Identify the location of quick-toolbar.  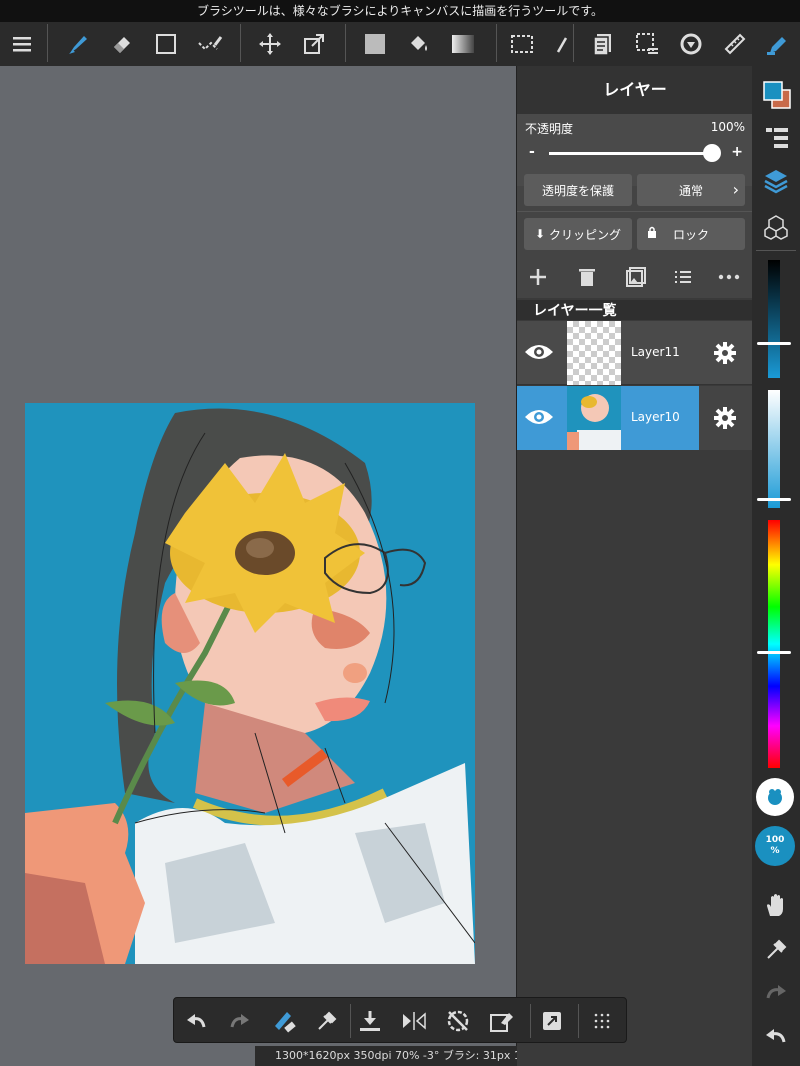
(400, 1020).